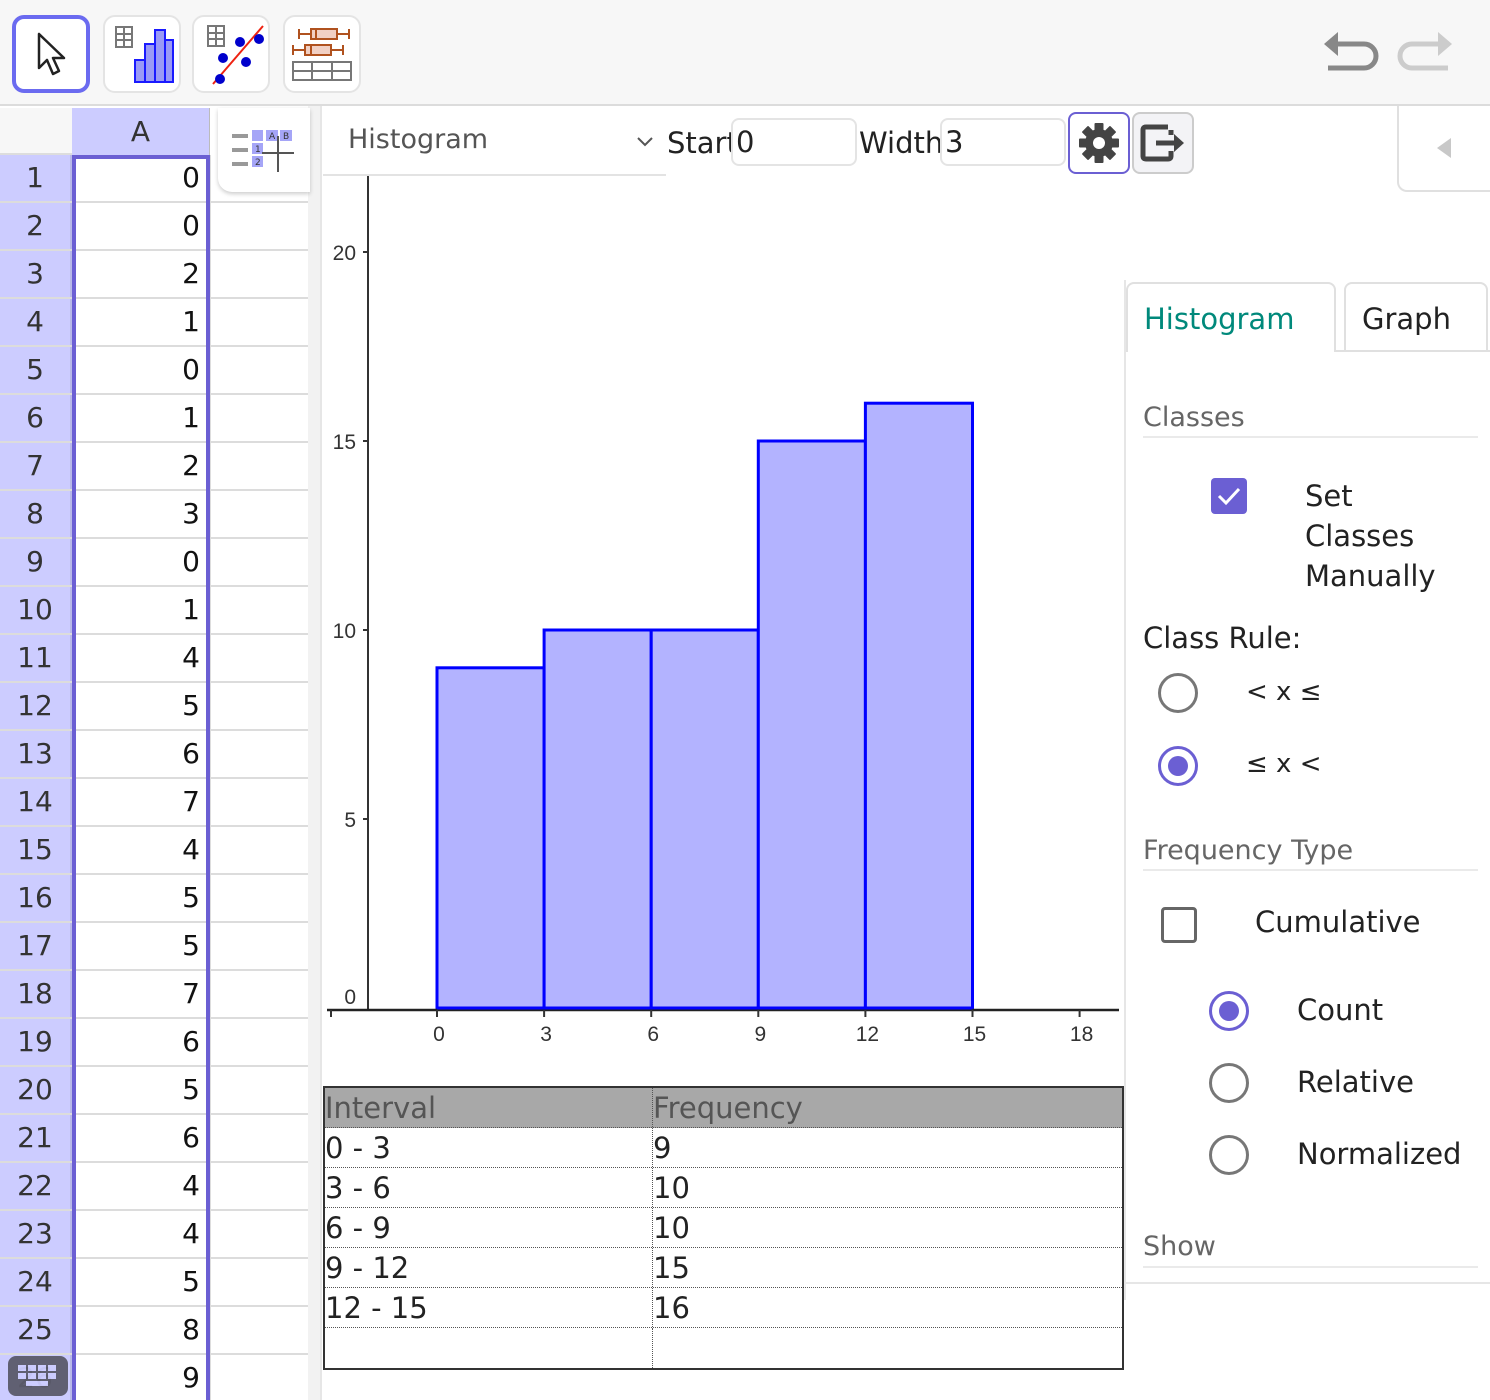 The height and width of the screenshot is (1400, 1490). What do you see at coordinates (51, 54) in the screenshot?
I see `move-tool-button` at bounding box center [51, 54].